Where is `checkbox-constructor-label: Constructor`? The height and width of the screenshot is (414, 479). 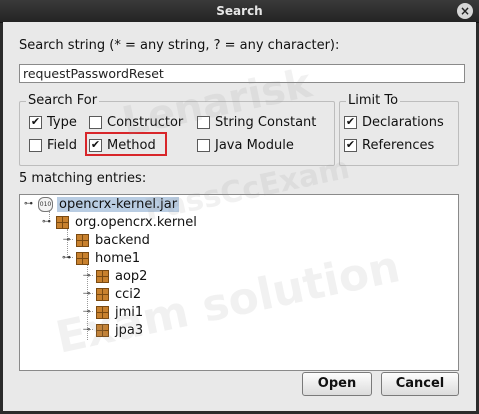
checkbox-constructor-label: Constructor is located at coordinates (145, 122).